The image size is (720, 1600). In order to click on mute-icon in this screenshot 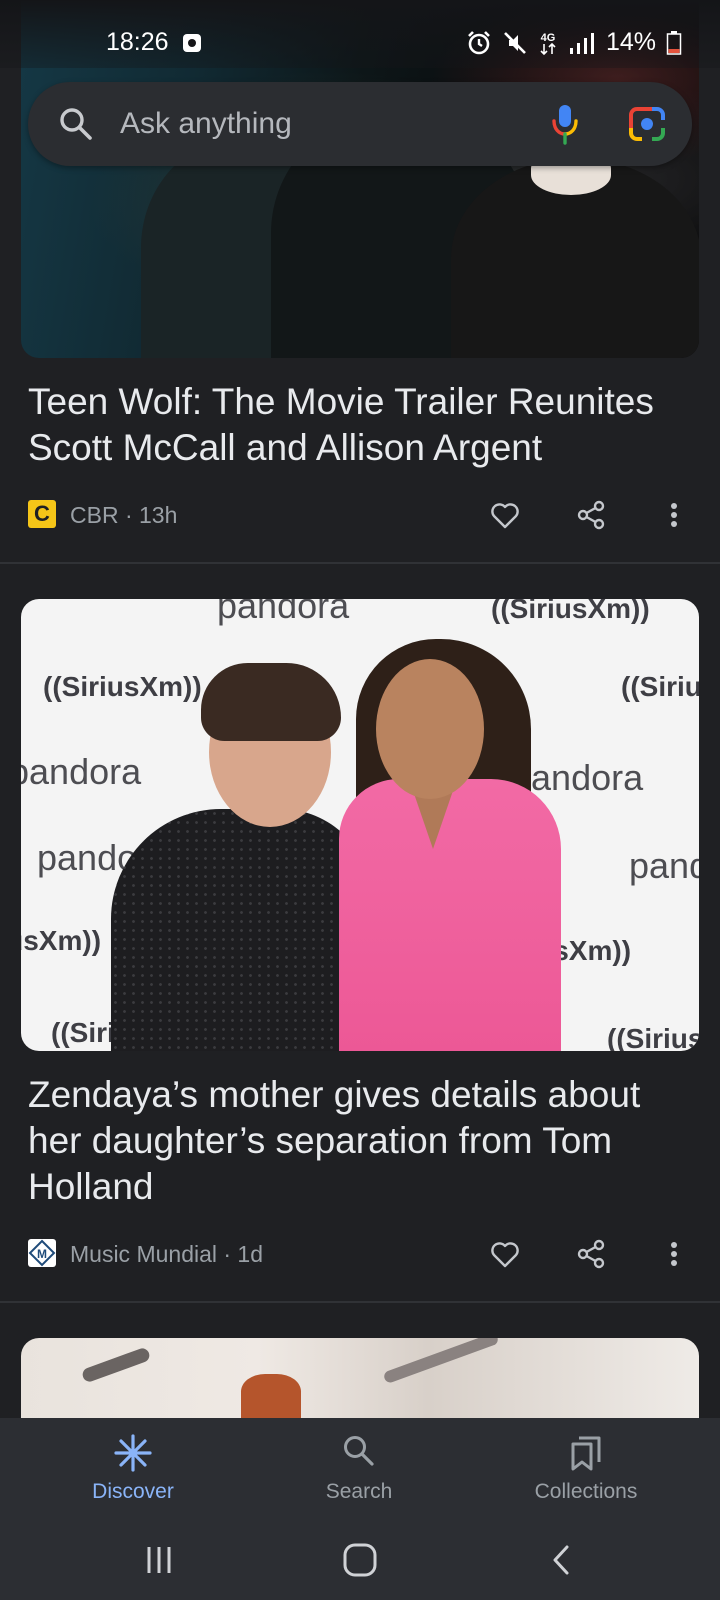, I will do `click(515, 42)`.